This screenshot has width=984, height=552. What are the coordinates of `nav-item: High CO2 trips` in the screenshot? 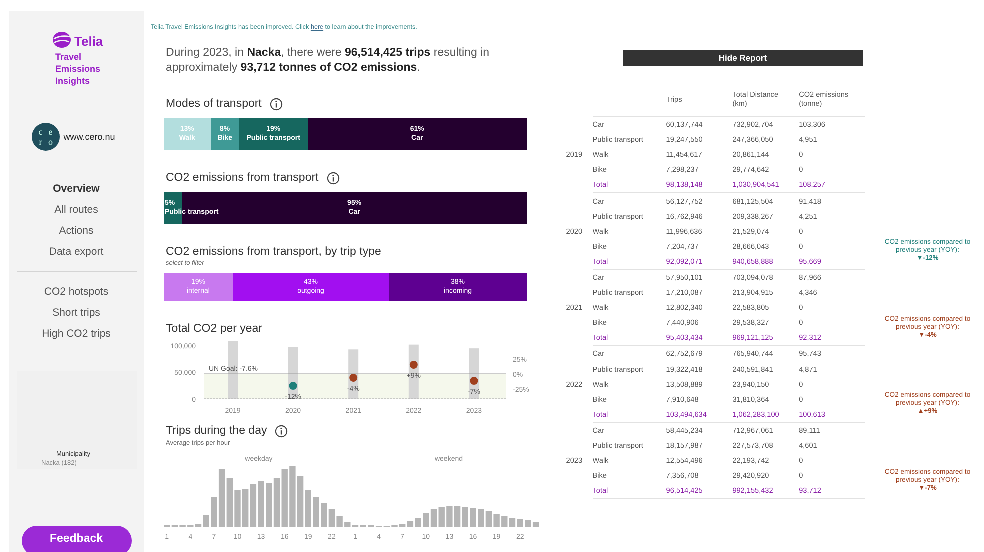 It's located at (76, 334).